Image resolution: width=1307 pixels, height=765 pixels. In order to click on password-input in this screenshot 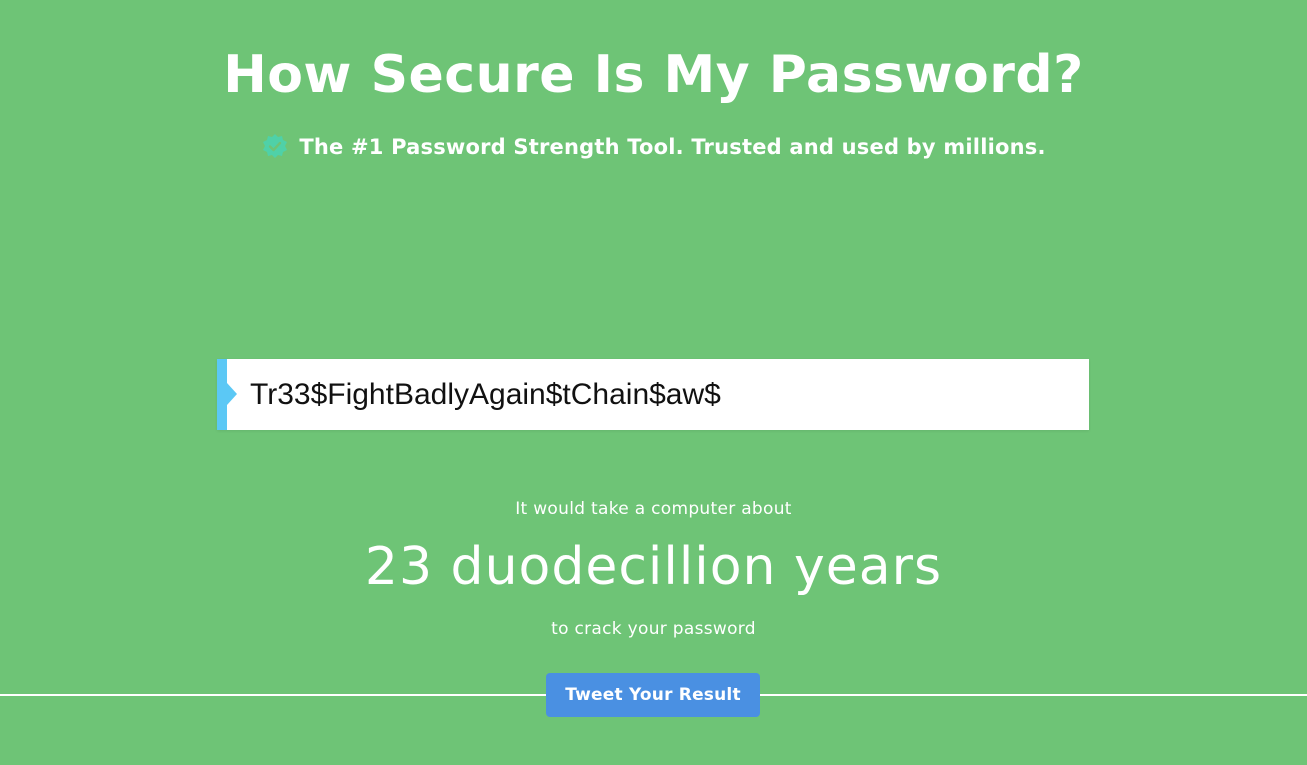, I will do `click(660, 394)`.